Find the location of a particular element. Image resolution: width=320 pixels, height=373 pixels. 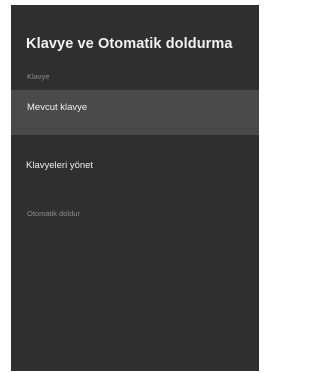

menu-item-manage-keyboards: Klavyeleri yönet is located at coordinates (135, 165).